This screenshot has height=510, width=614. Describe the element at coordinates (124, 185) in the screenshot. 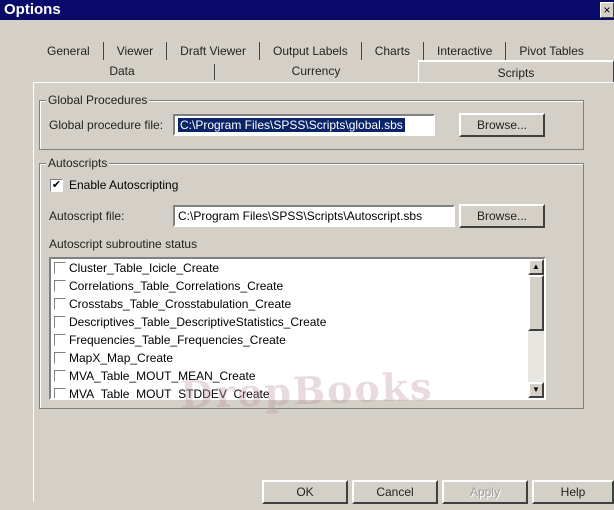

I see `enable-autoscripting-label: Enable Autoscripting` at that location.